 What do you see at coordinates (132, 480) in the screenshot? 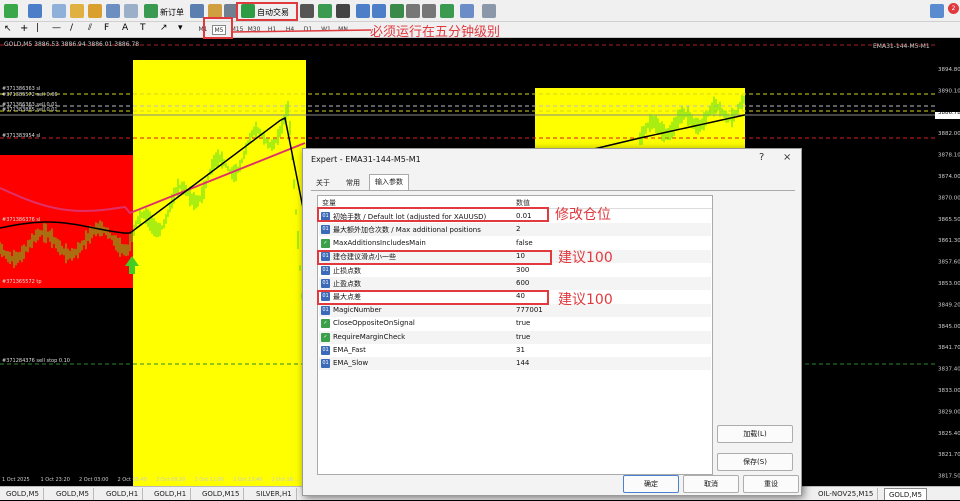
I see `time-tick-label: 2 Oct 05:40` at bounding box center [132, 480].